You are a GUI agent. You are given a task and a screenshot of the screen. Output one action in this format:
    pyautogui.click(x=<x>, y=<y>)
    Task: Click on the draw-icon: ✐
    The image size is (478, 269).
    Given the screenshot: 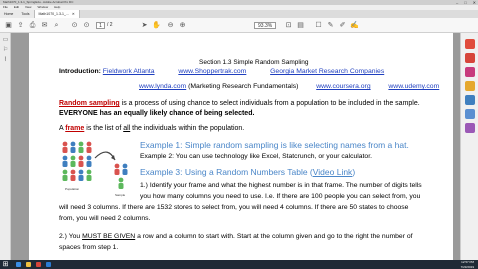 What is the action you would take?
    pyautogui.click(x=342, y=25)
    